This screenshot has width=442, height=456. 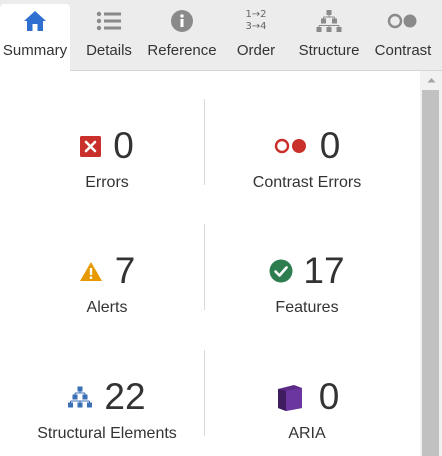 I want to click on scrollbar, so click(x=431, y=263).